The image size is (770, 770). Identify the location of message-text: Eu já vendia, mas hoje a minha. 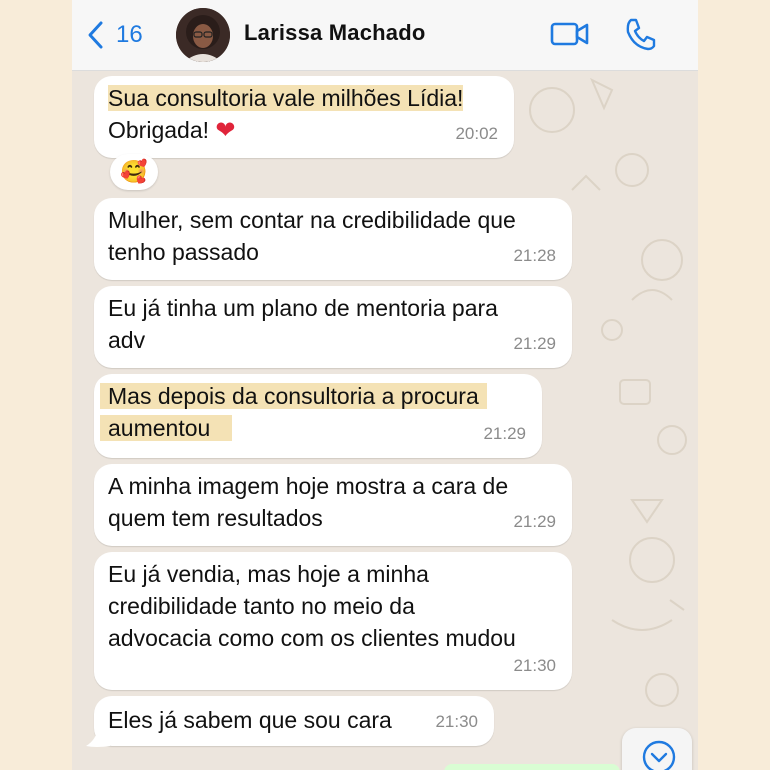
(268, 574).